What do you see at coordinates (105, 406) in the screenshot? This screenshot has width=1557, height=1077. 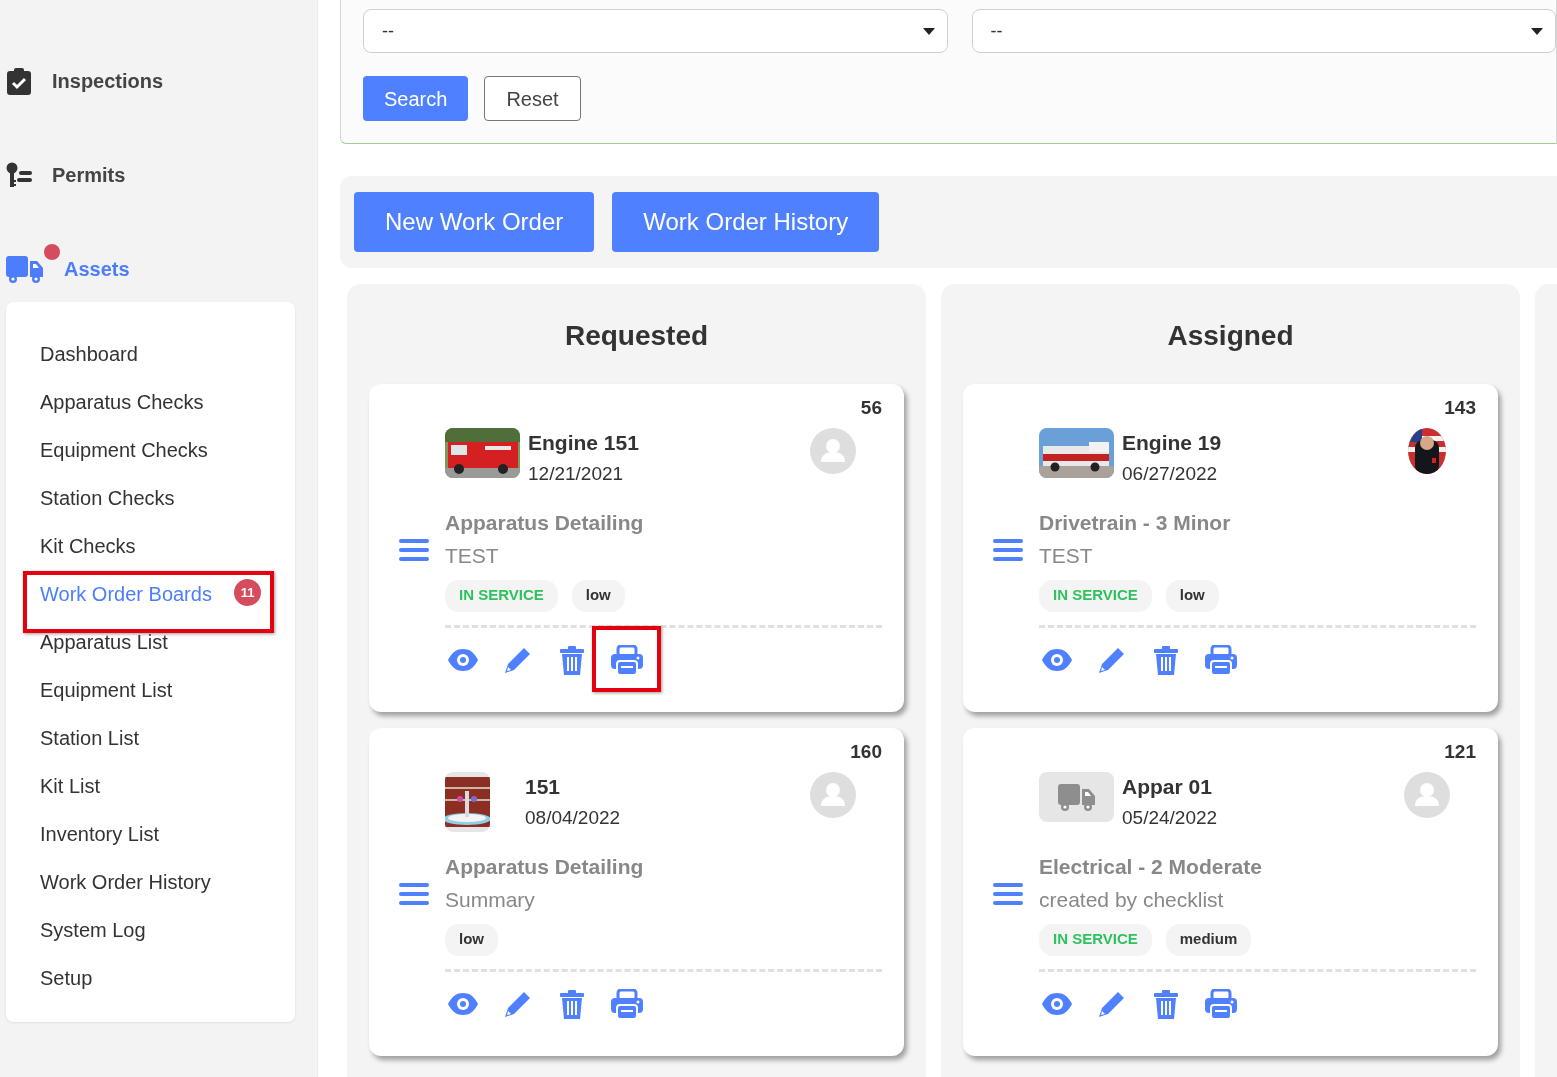 I see `submenu-item: Apparatus Checks` at bounding box center [105, 406].